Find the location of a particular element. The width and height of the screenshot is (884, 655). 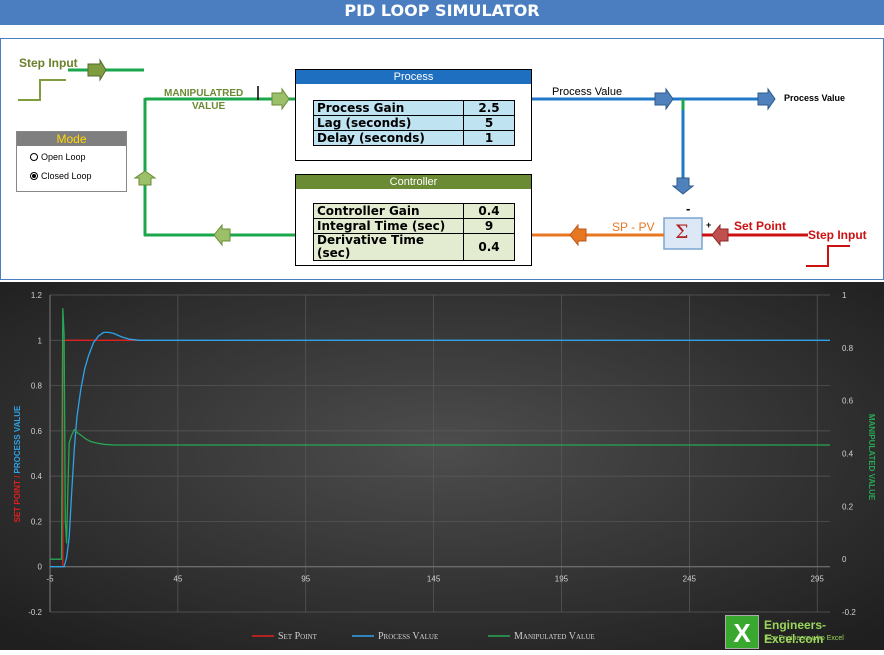

open-loop-option: Open Loop is located at coordinates (58, 157).